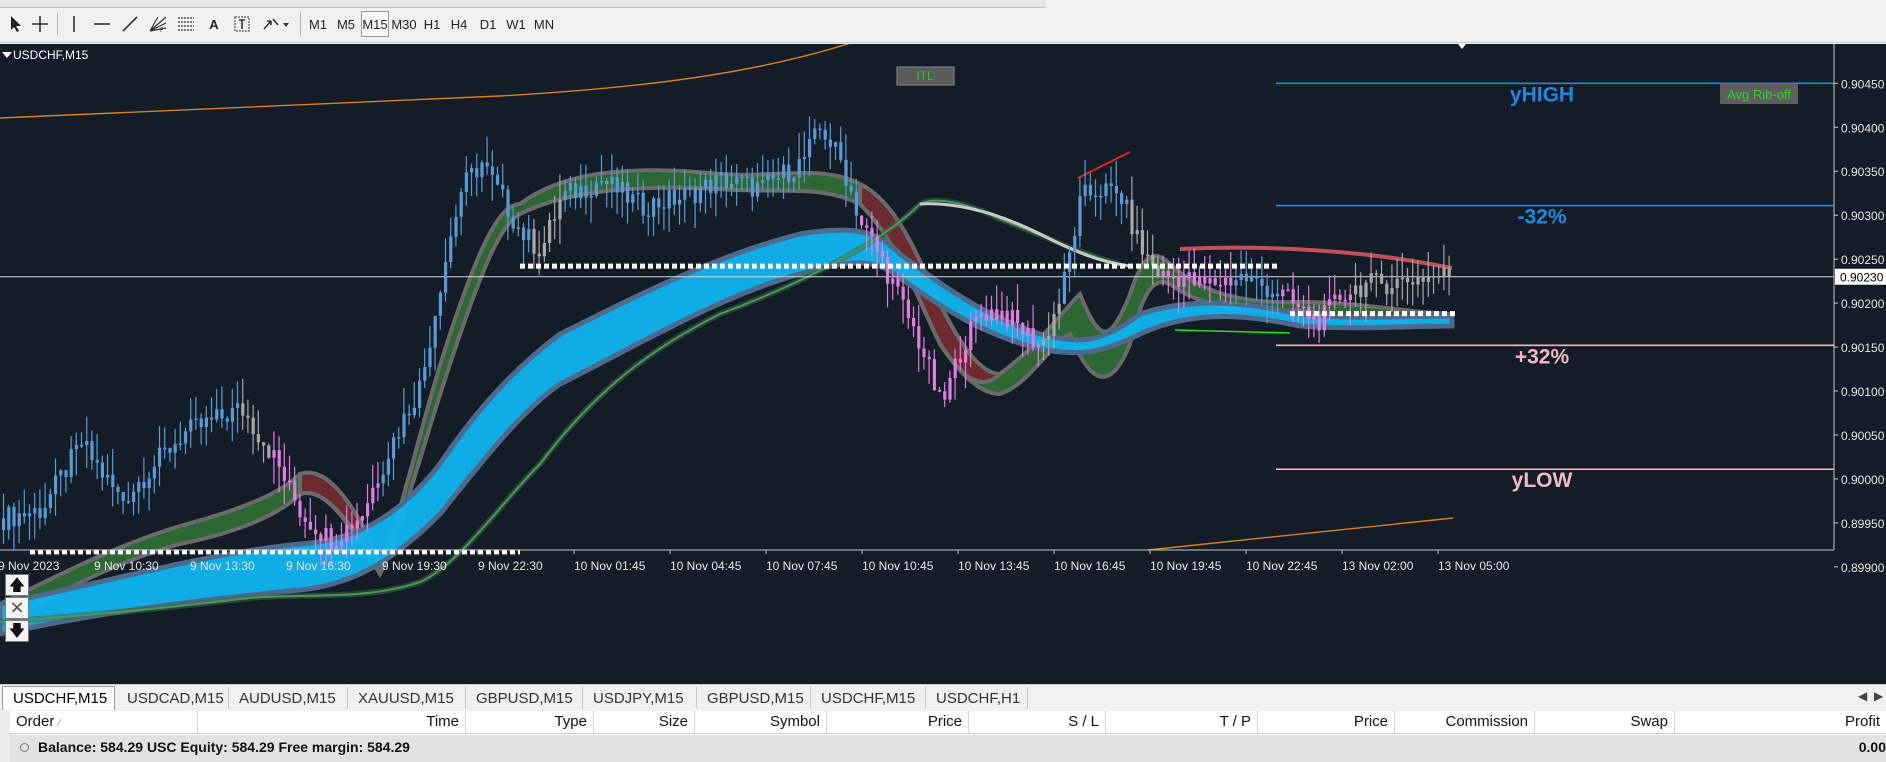  I want to click on level-label-plus32: +32%, so click(1542, 356).